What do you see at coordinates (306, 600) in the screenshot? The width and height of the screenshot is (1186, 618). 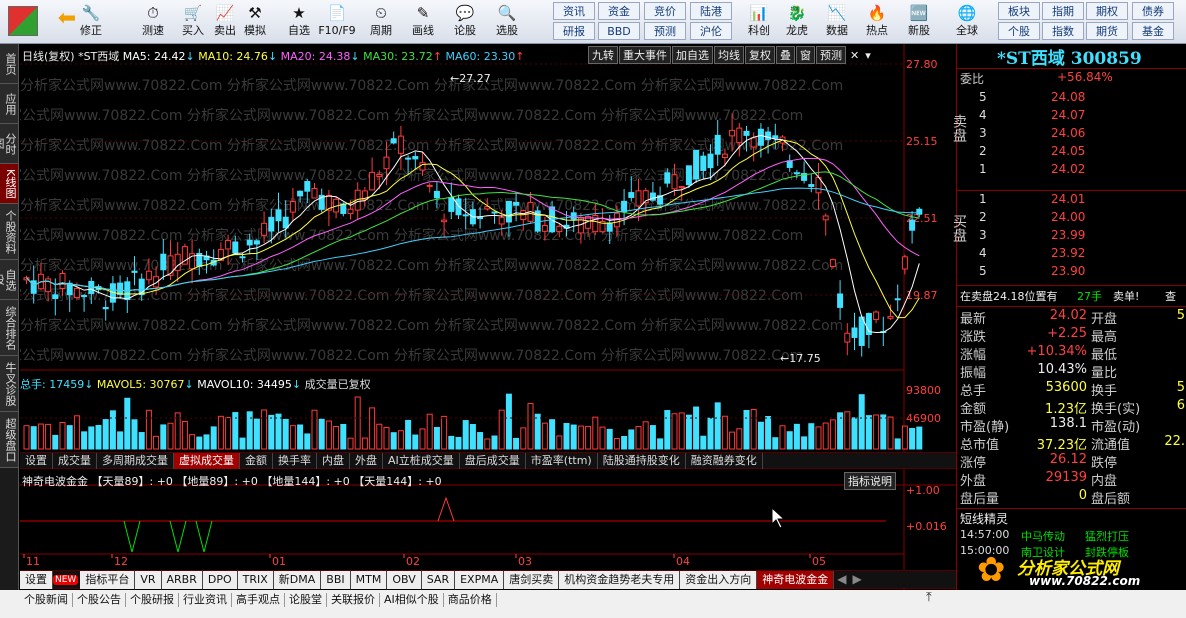 I see `bottom-tab-5: 论股堂` at bounding box center [306, 600].